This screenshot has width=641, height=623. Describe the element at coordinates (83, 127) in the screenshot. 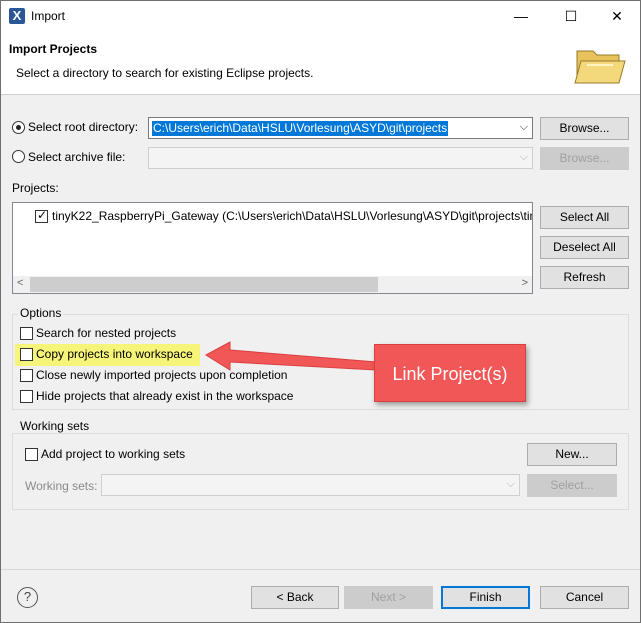

I see `root-directory-label: Select root directory:` at that location.